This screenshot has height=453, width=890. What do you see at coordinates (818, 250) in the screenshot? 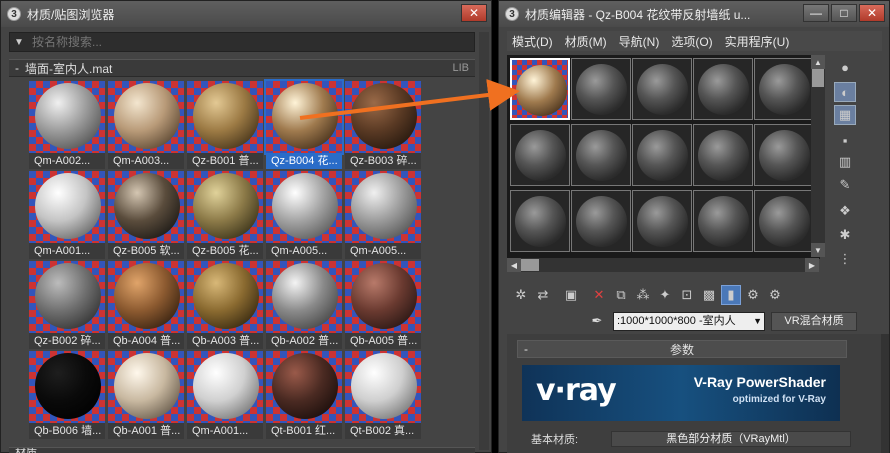
I see `scroll-down-icon: ▼` at bounding box center [818, 250].